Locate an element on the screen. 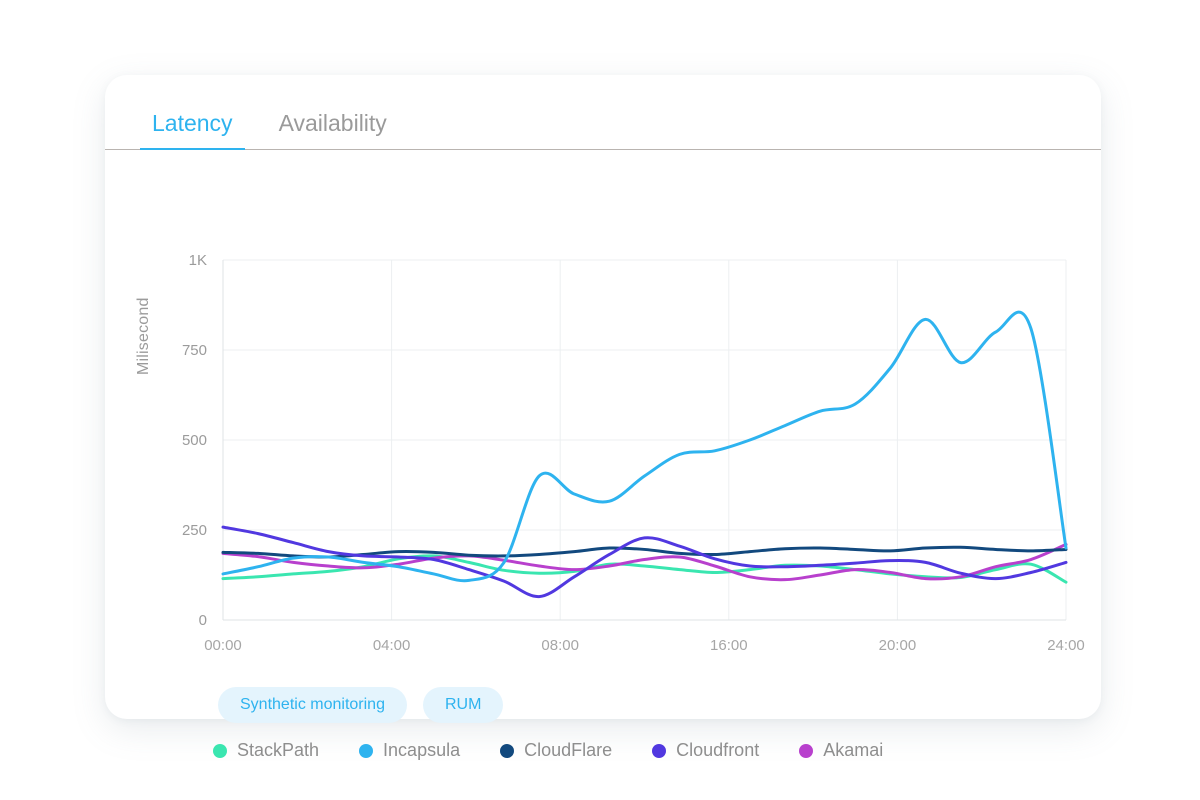 The image size is (1200, 800). pill-rum: RUM is located at coordinates (463, 705).